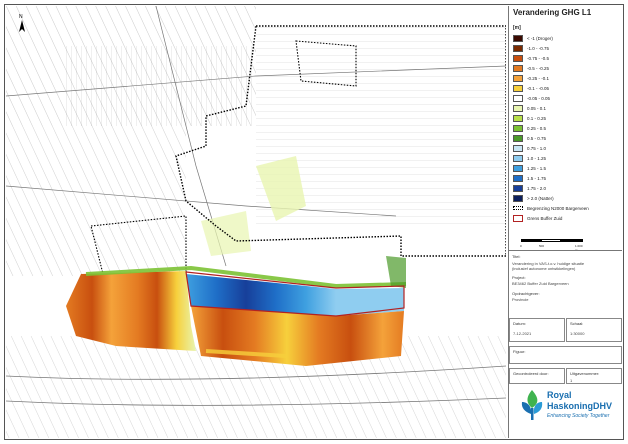 This screenshot has height=444, width=628. Describe the element at coordinates (566, 118) in the screenshot. I see `legend-item: 0.1 - 0.25` at that location.